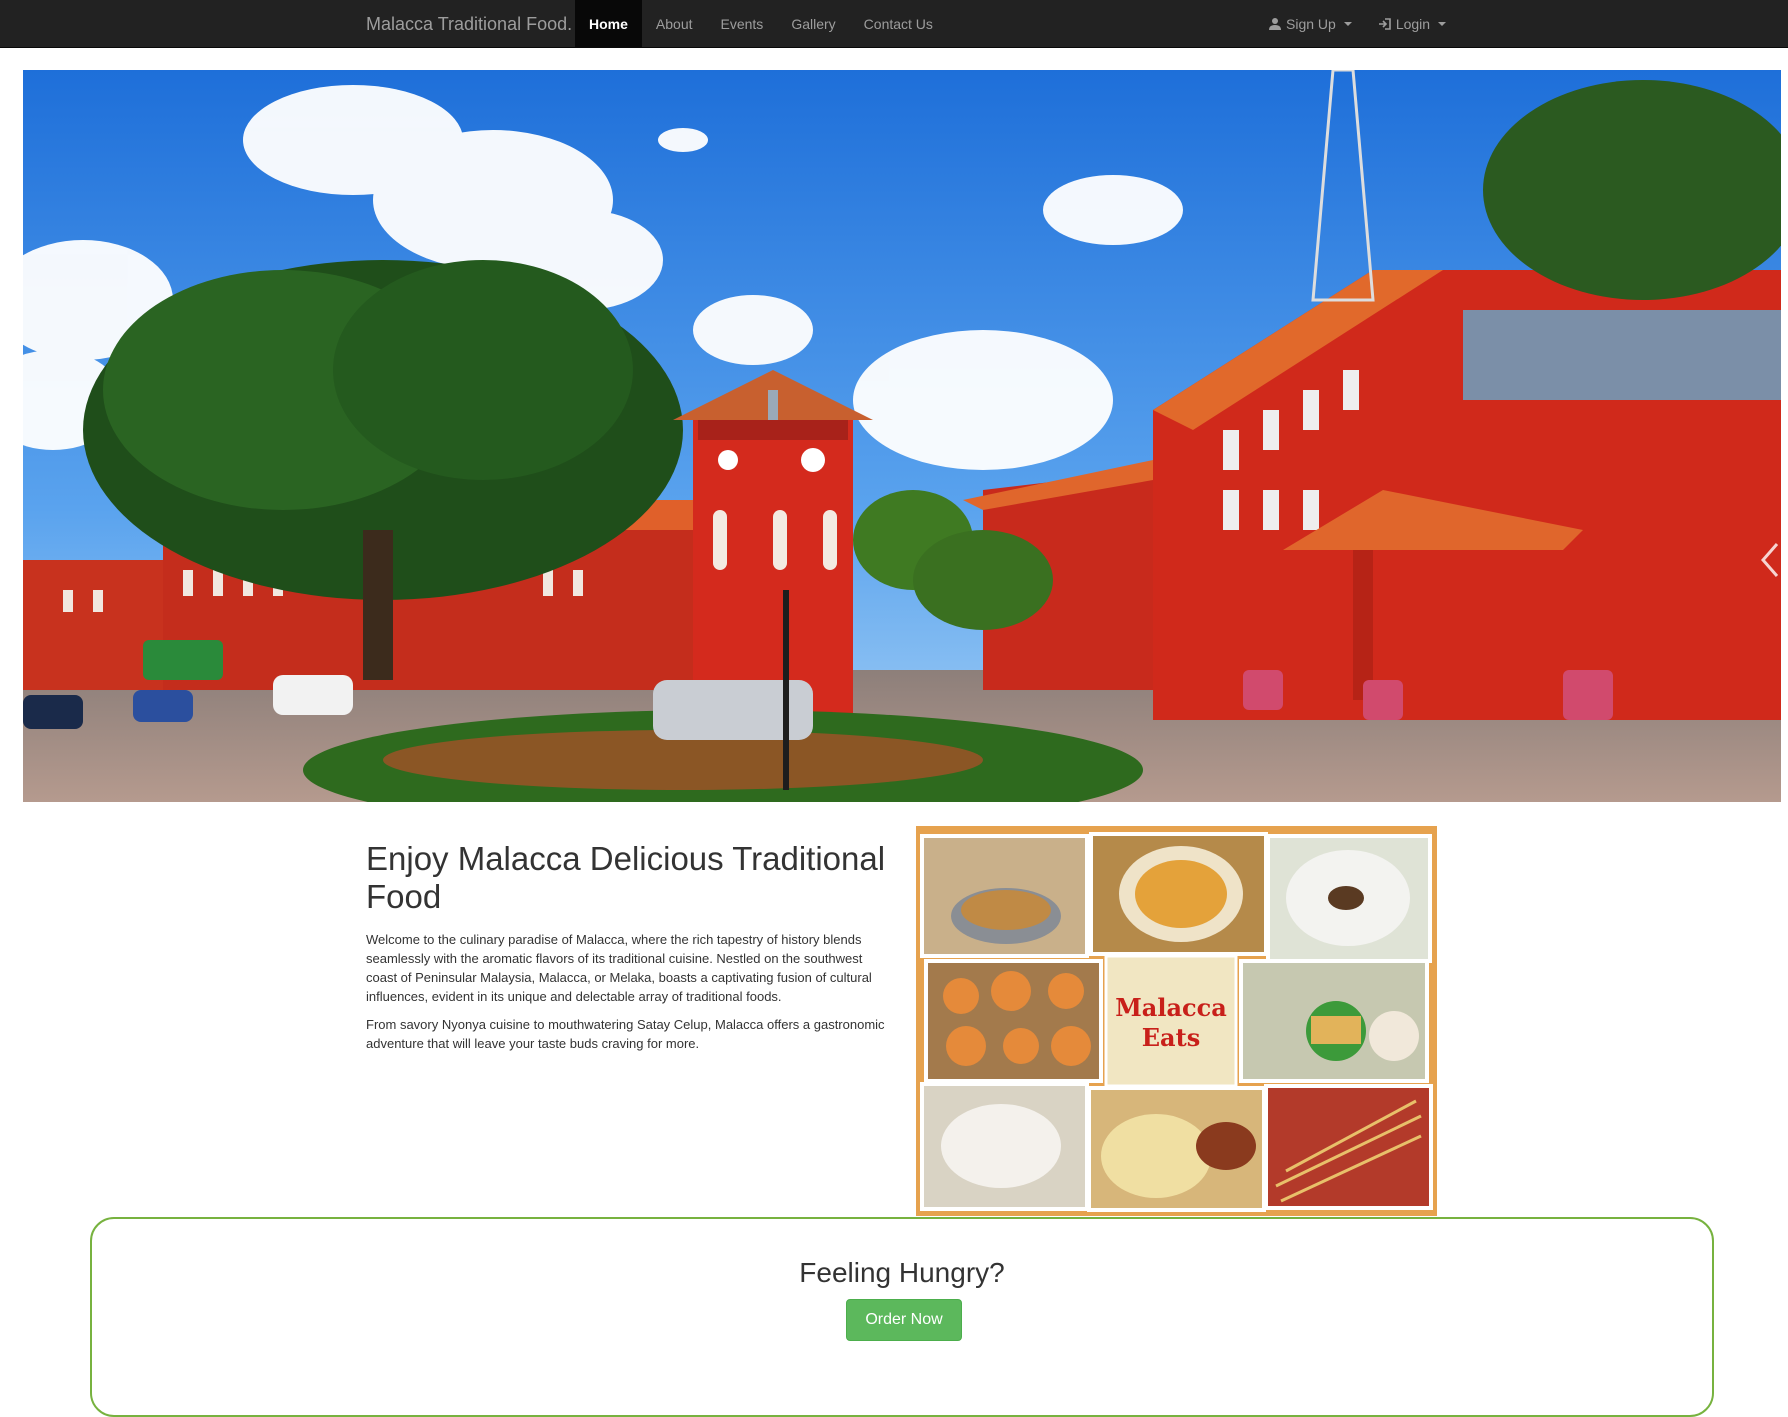  Describe the element at coordinates (674, 24) in the screenshot. I see `nav-about: About` at that location.